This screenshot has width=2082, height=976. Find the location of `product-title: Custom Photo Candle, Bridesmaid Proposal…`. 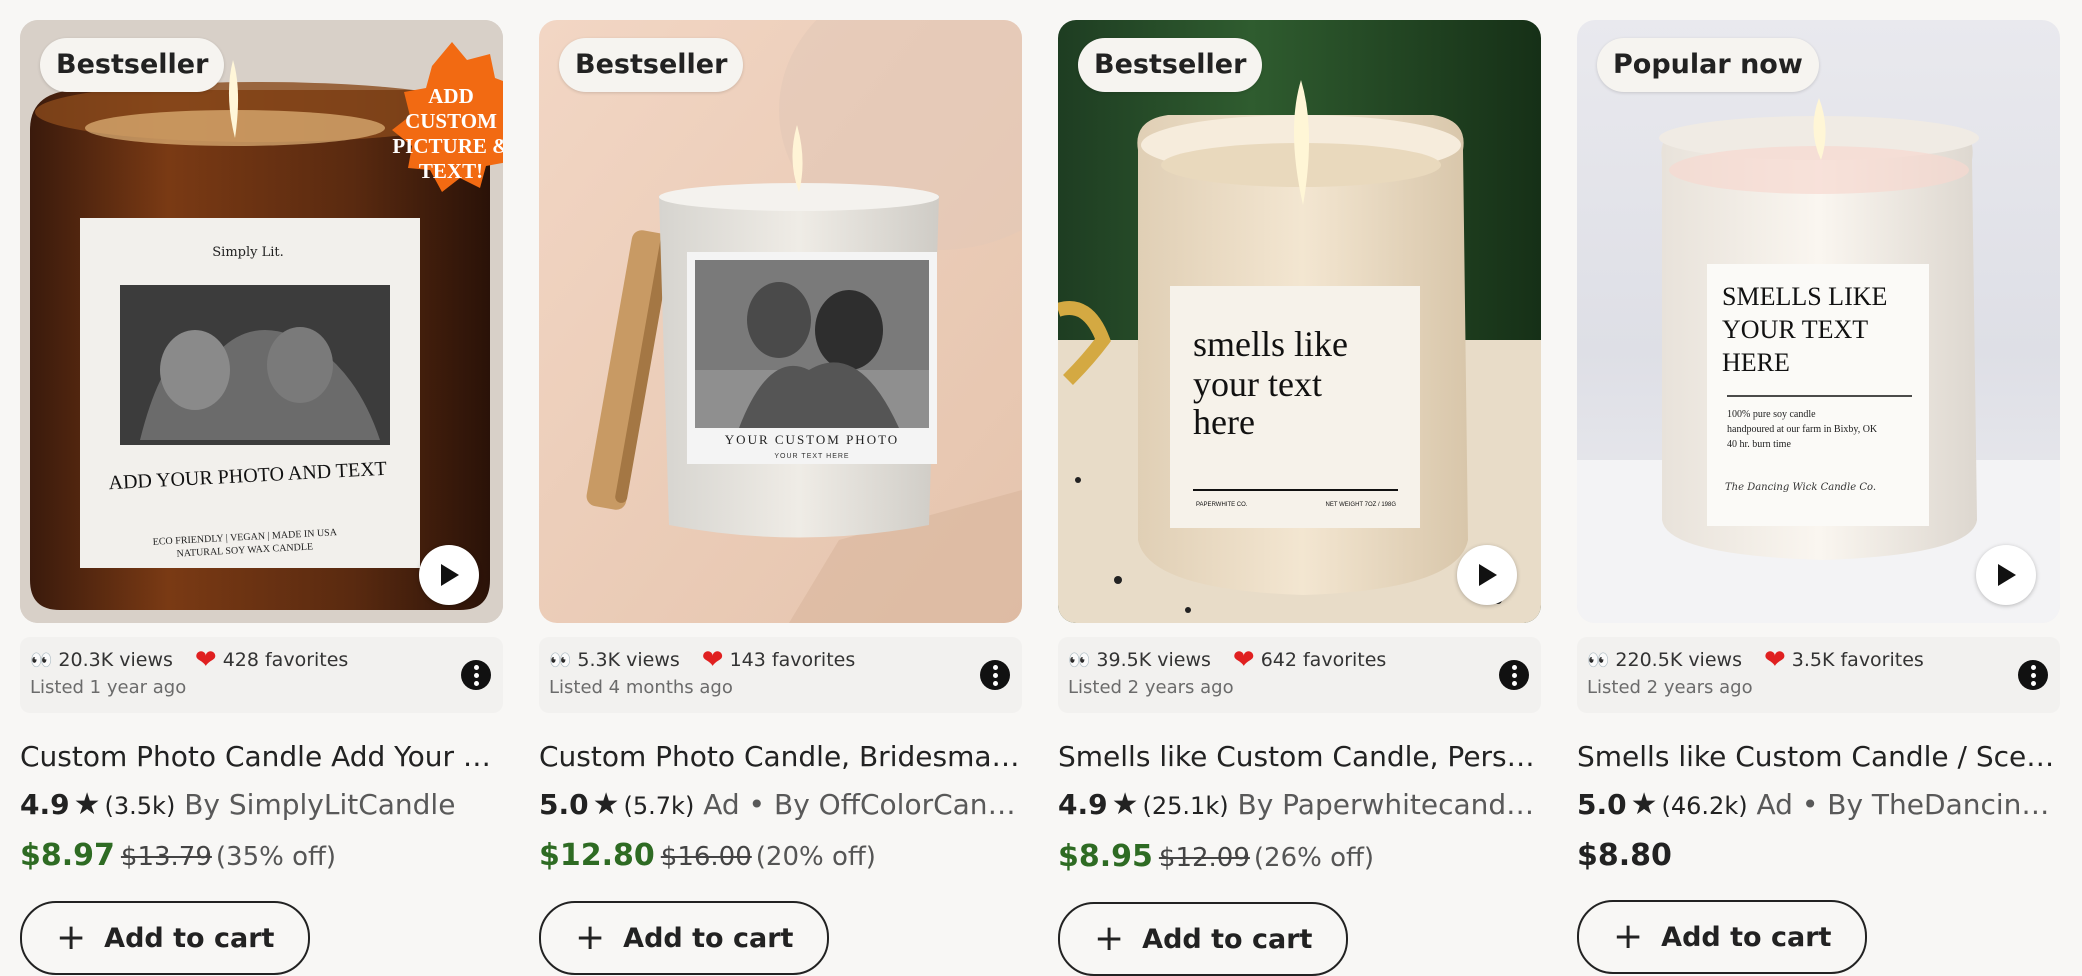

product-title: Custom Photo Candle, Bridesmaid Proposal… is located at coordinates (780, 757).